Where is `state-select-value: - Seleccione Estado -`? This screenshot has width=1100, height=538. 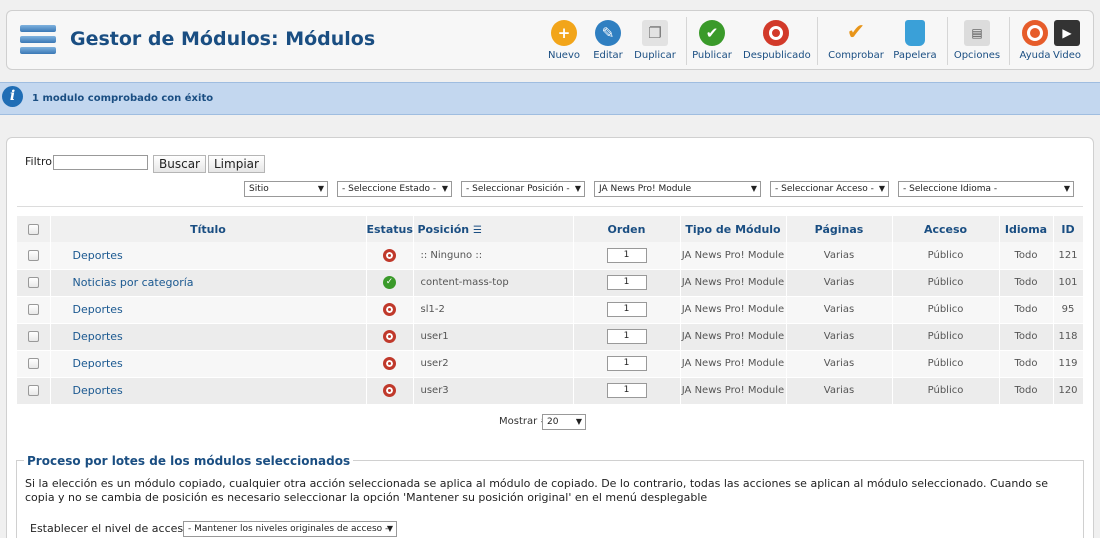
state-select-value: - Seleccione Estado - is located at coordinates (389, 189).